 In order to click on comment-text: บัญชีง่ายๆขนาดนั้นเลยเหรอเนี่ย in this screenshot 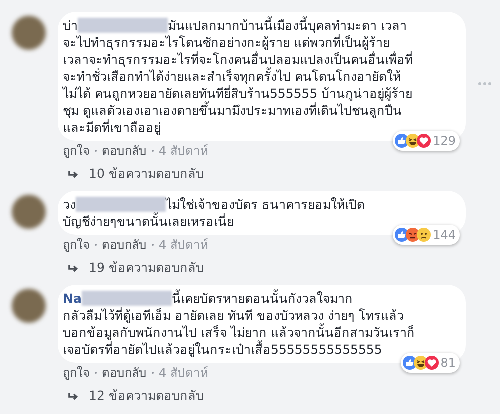, I will do `click(149, 221)`.